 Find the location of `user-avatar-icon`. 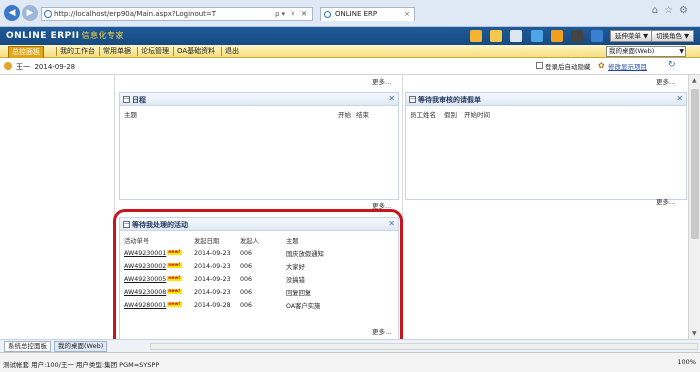

user-avatar-icon is located at coordinates (8, 66).